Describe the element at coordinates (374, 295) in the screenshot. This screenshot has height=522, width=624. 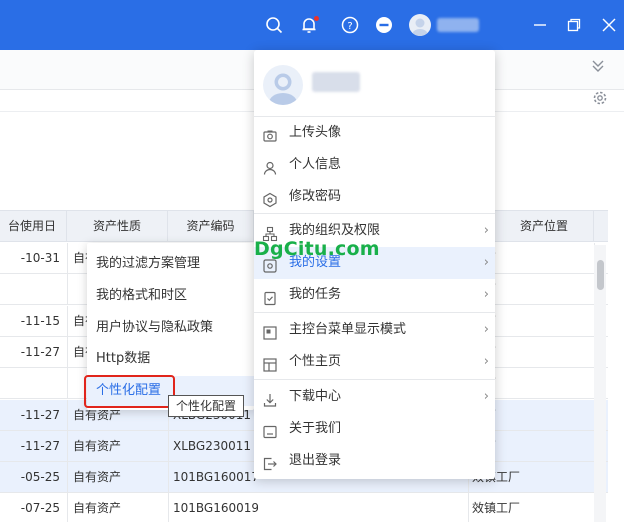
I see `menu-item-my-tasks: 我的任务 ›` at that location.